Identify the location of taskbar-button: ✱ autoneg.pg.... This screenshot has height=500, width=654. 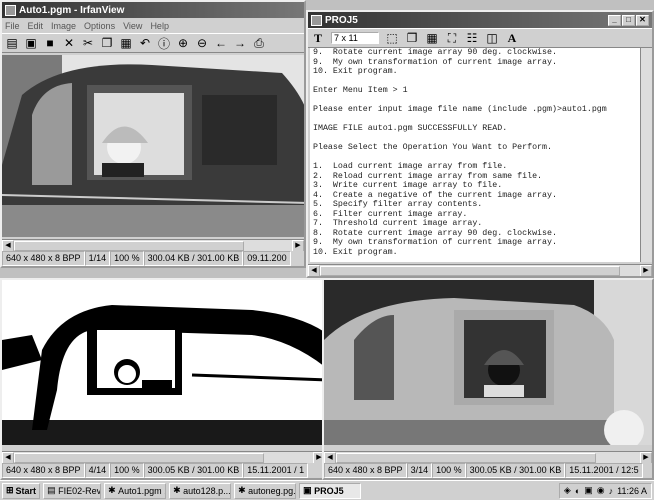
(265, 490).